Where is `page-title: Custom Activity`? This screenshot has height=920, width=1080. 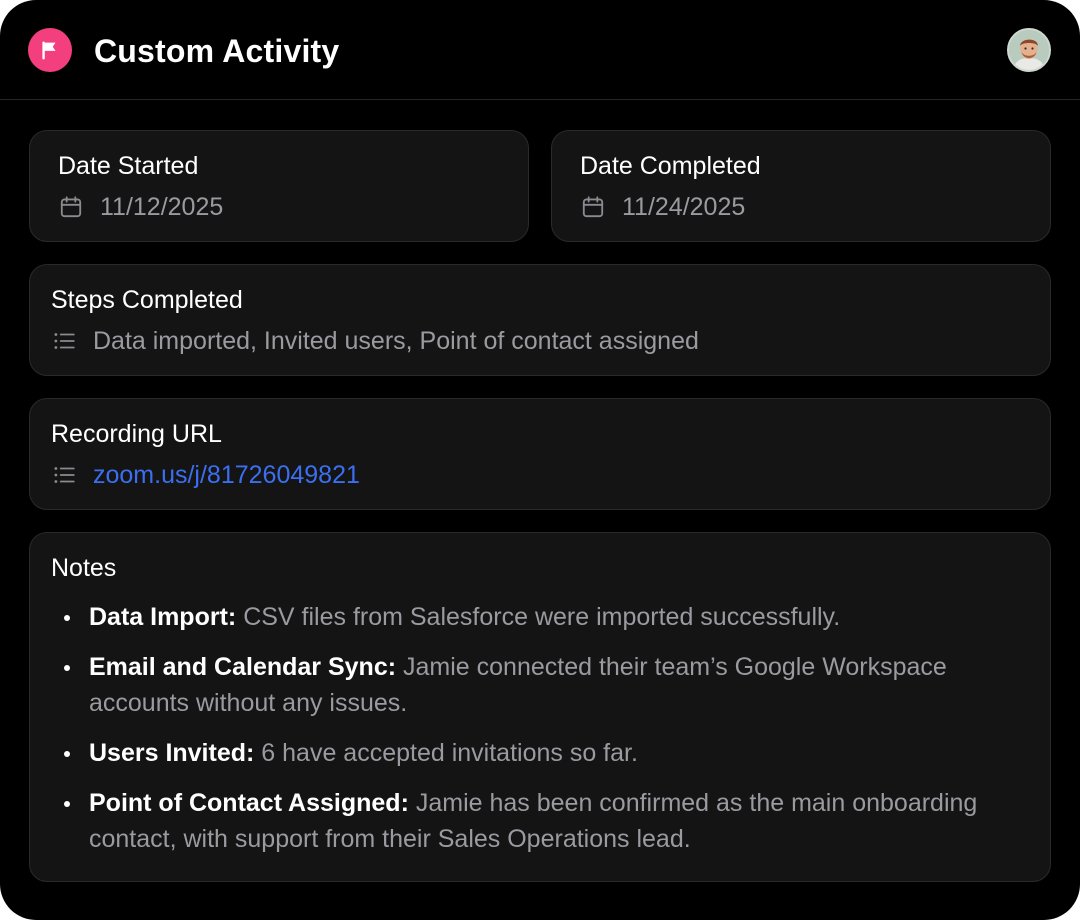 page-title: Custom Activity is located at coordinates (217, 51).